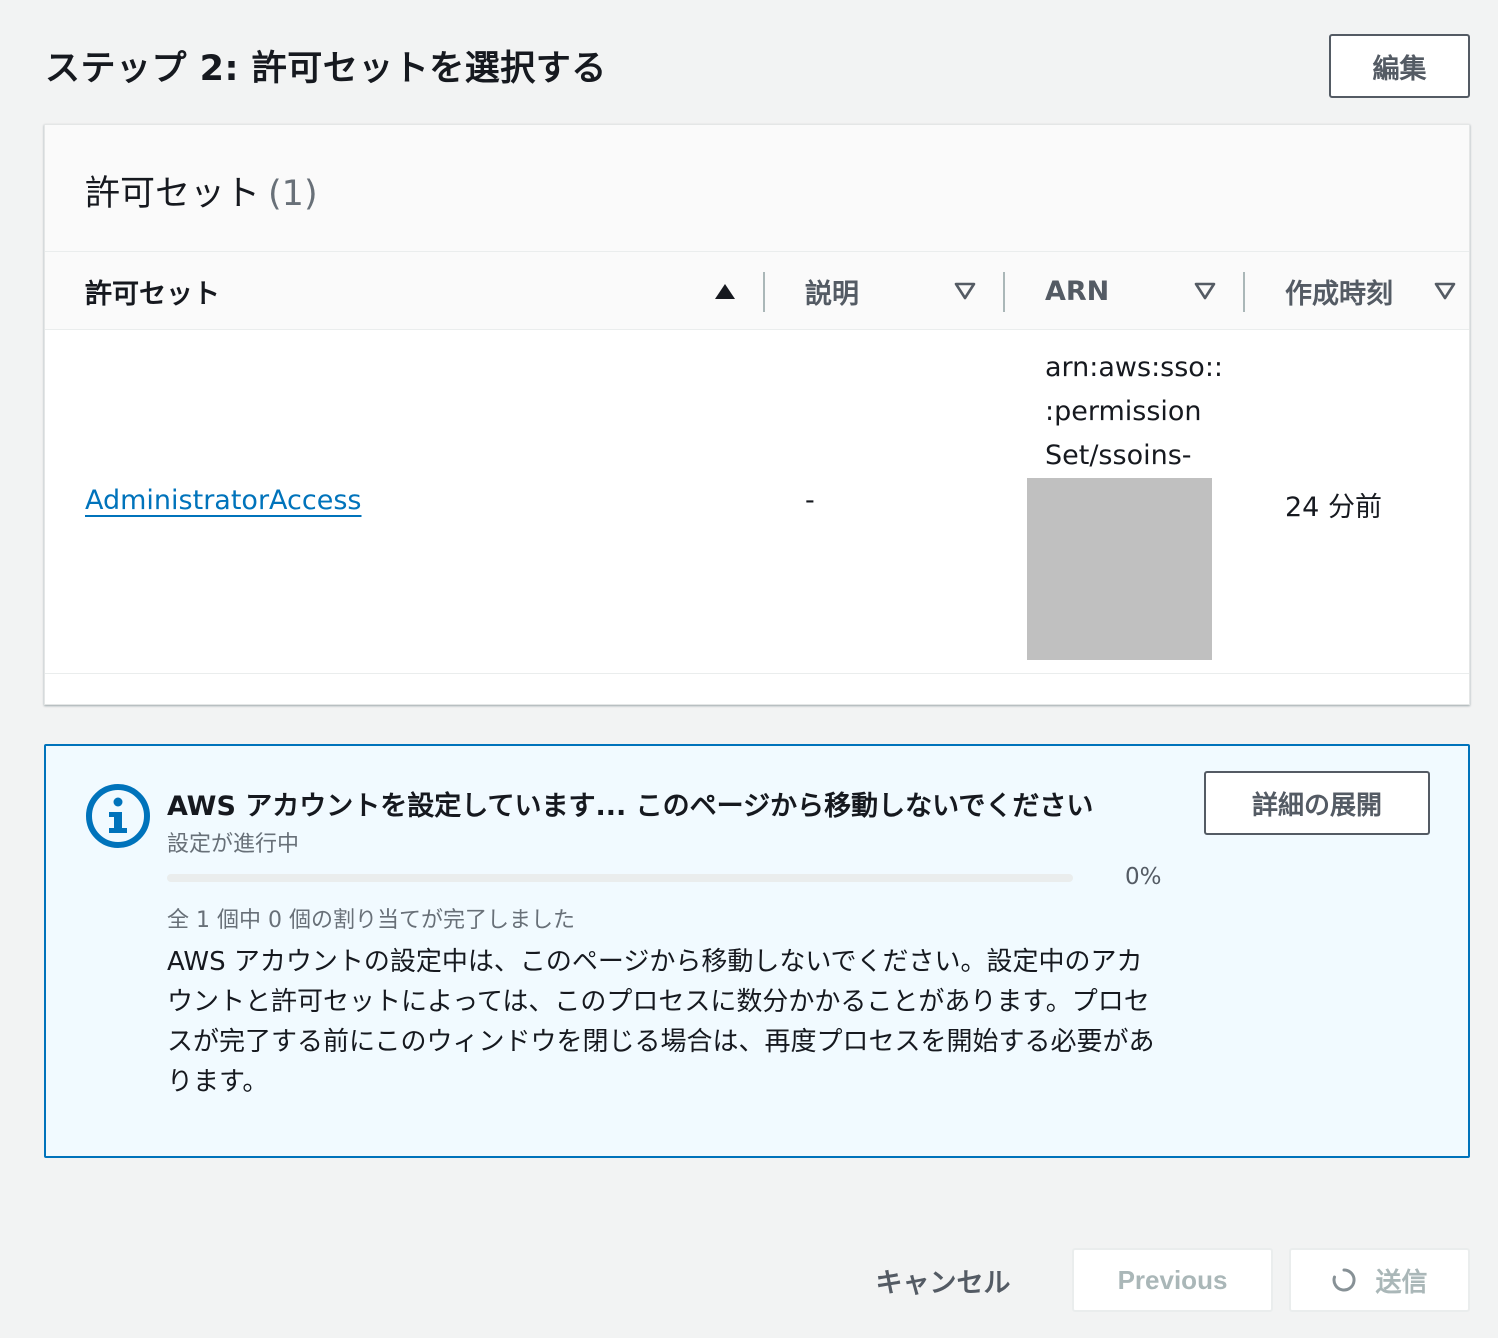 The image size is (1498, 1338). I want to click on spinner-icon, so click(1344, 1280).